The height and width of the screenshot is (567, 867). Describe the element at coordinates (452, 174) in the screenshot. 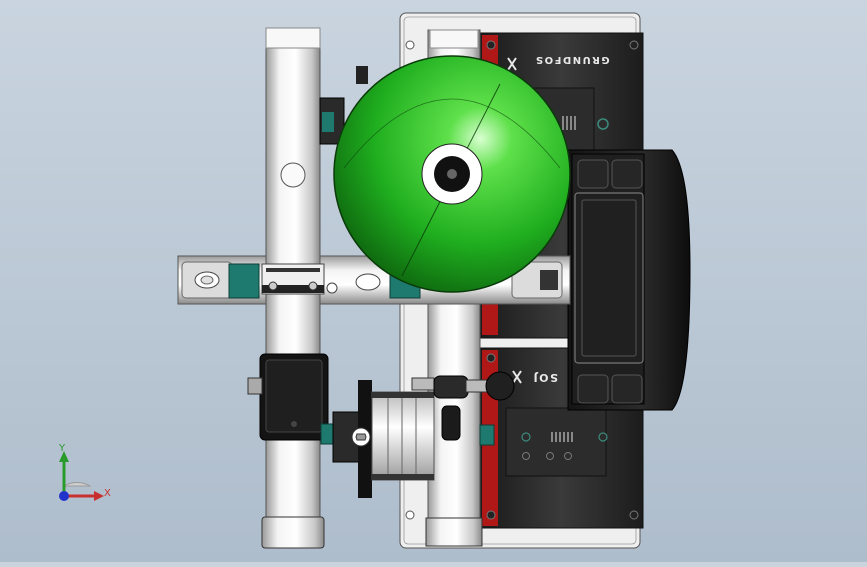

I see `pressure-tank` at that location.